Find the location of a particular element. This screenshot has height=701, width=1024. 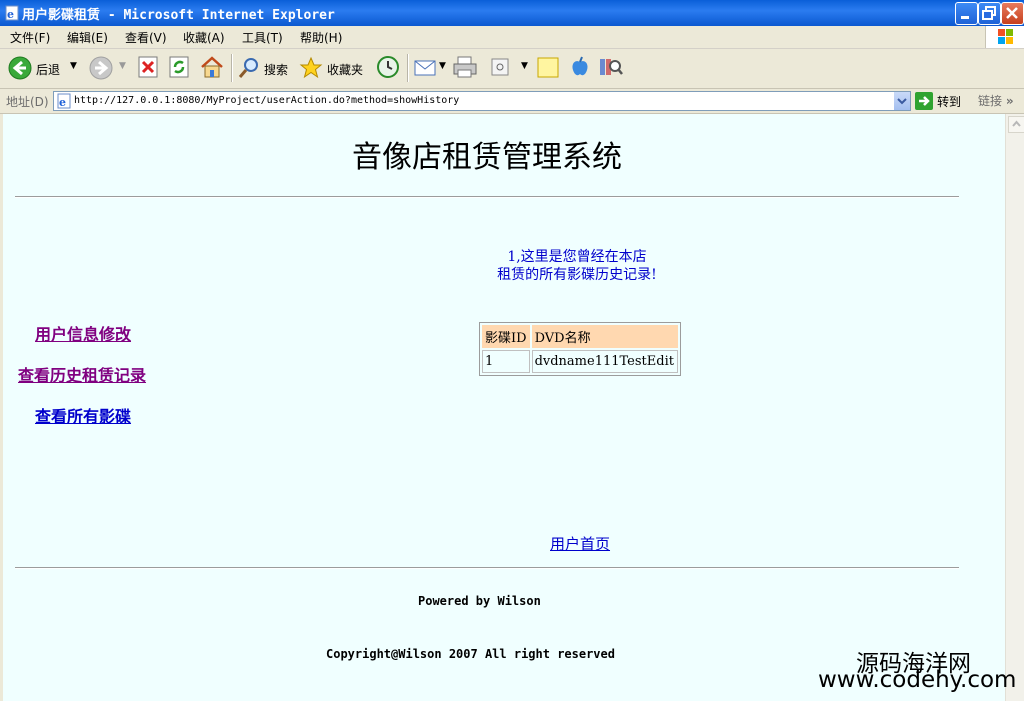

apple-button is located at coordinates (580, 68).